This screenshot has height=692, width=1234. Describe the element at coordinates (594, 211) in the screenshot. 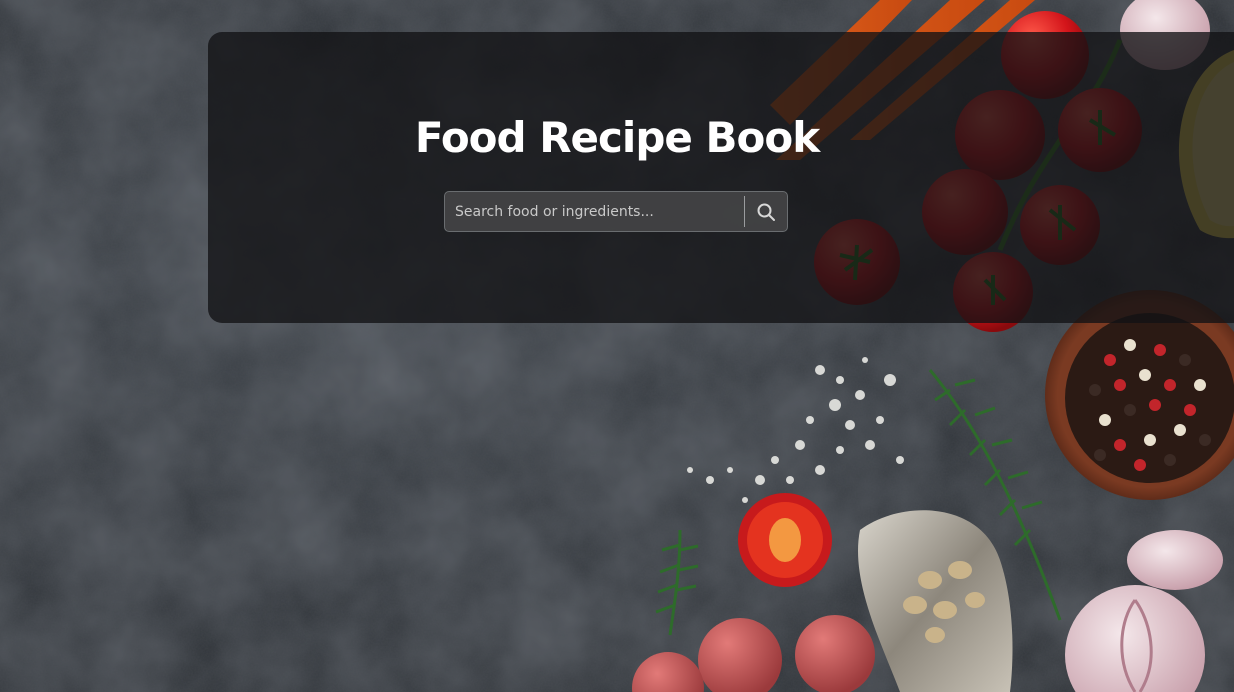

I see `search-input` at that location.